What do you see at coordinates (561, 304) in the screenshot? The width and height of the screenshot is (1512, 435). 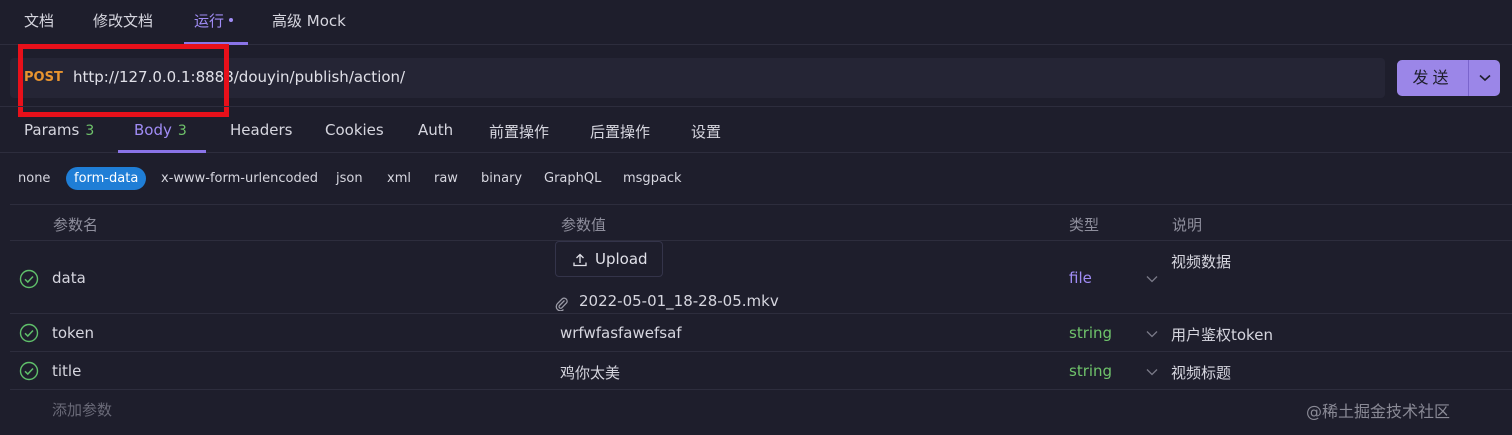 I see `paperclip-icon` at bounding box center [561, 304].